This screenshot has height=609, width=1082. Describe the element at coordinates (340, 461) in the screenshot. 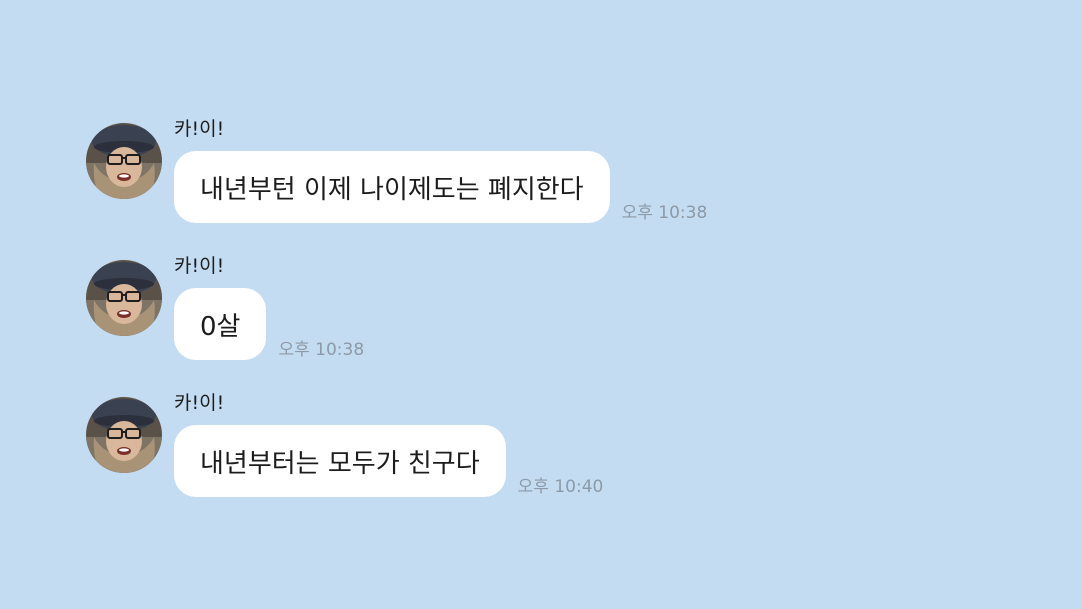

I see `message-bubble: 내년부터는 모두가 친구다` at that location.